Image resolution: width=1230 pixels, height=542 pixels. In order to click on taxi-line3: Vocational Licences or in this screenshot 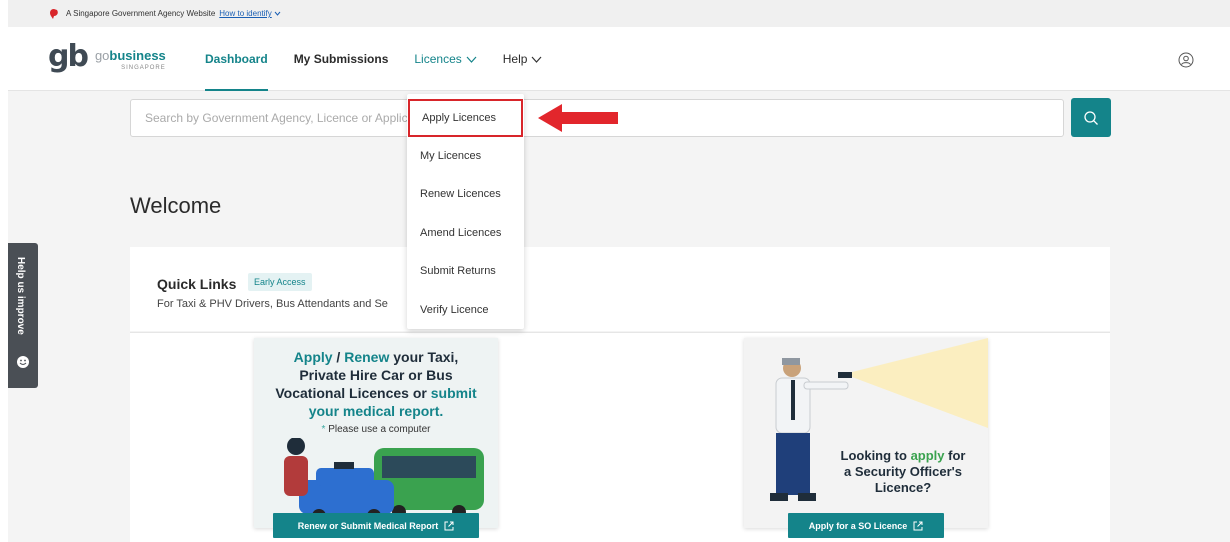, I will do `click(351, 393)`.